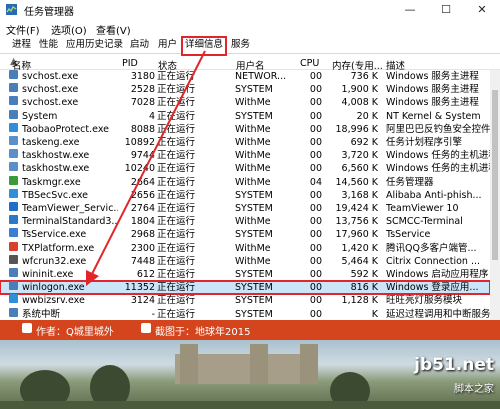 Image resolution: width=500 pixels, height=409 pixels. Describe the element at coordinates (438, 129) in the screenshot. I see `cell-desc: 阿里巴巴反钓鱼安全控件` at that location.